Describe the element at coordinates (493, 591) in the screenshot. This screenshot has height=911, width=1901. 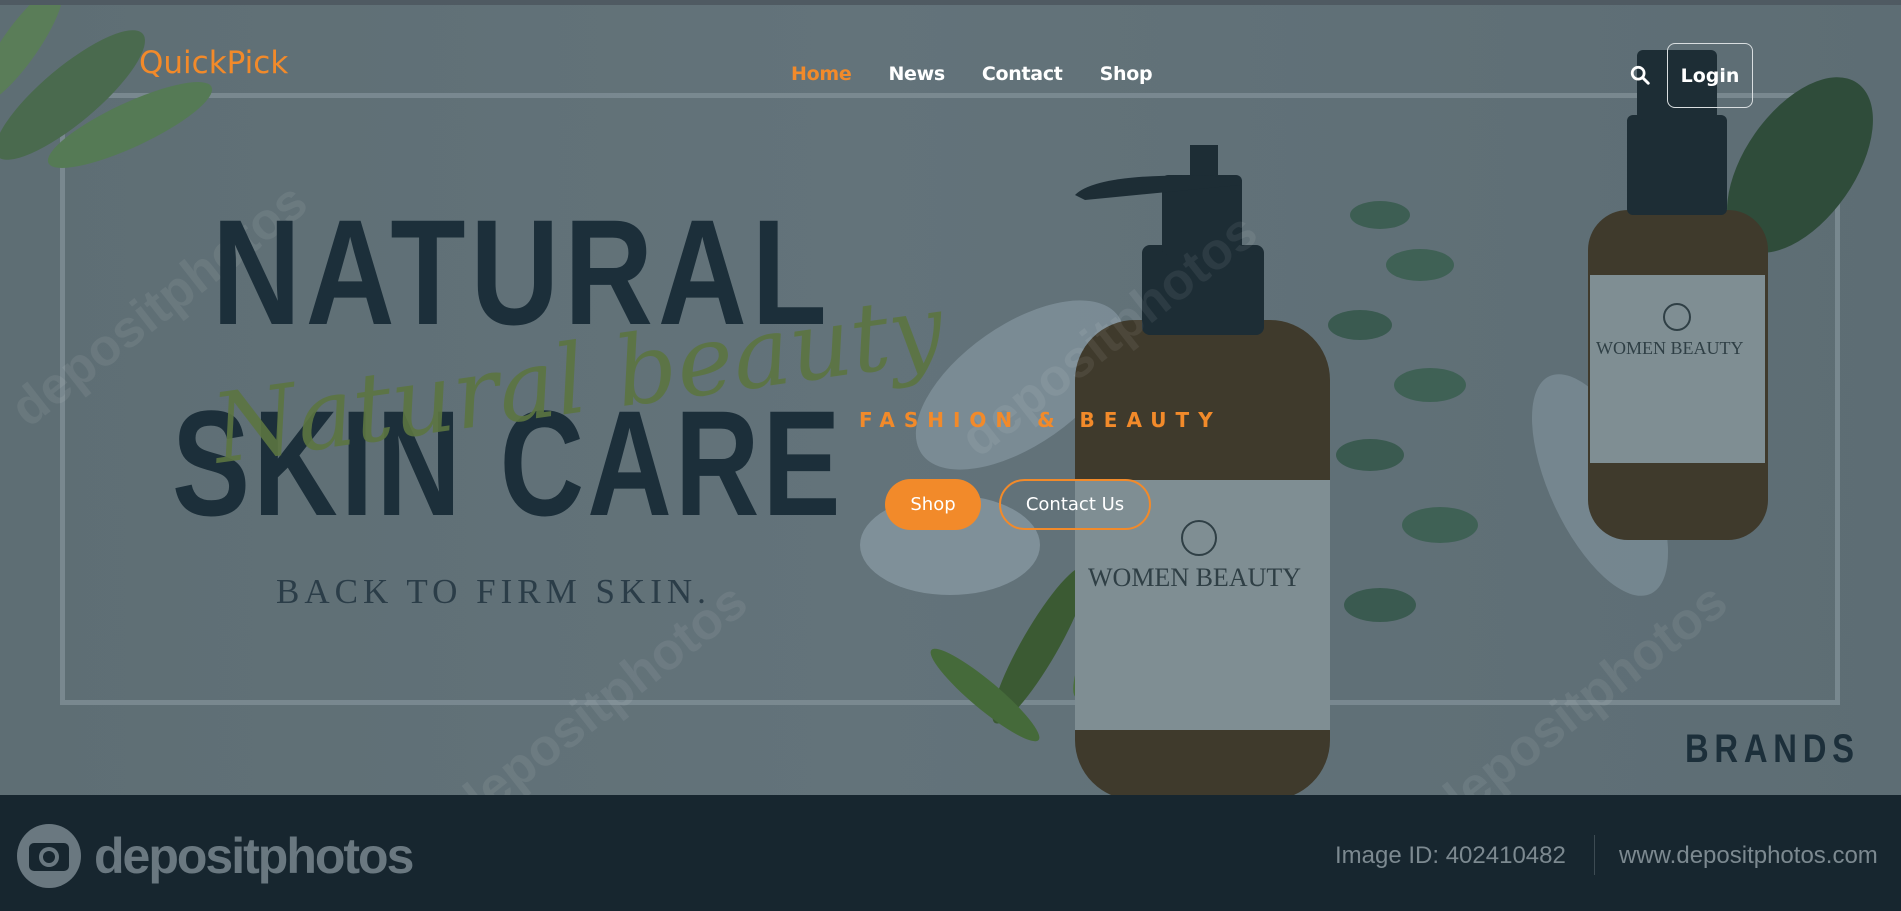
I see `hero-subline: BACK TO FIRM SKIN.` at that location.